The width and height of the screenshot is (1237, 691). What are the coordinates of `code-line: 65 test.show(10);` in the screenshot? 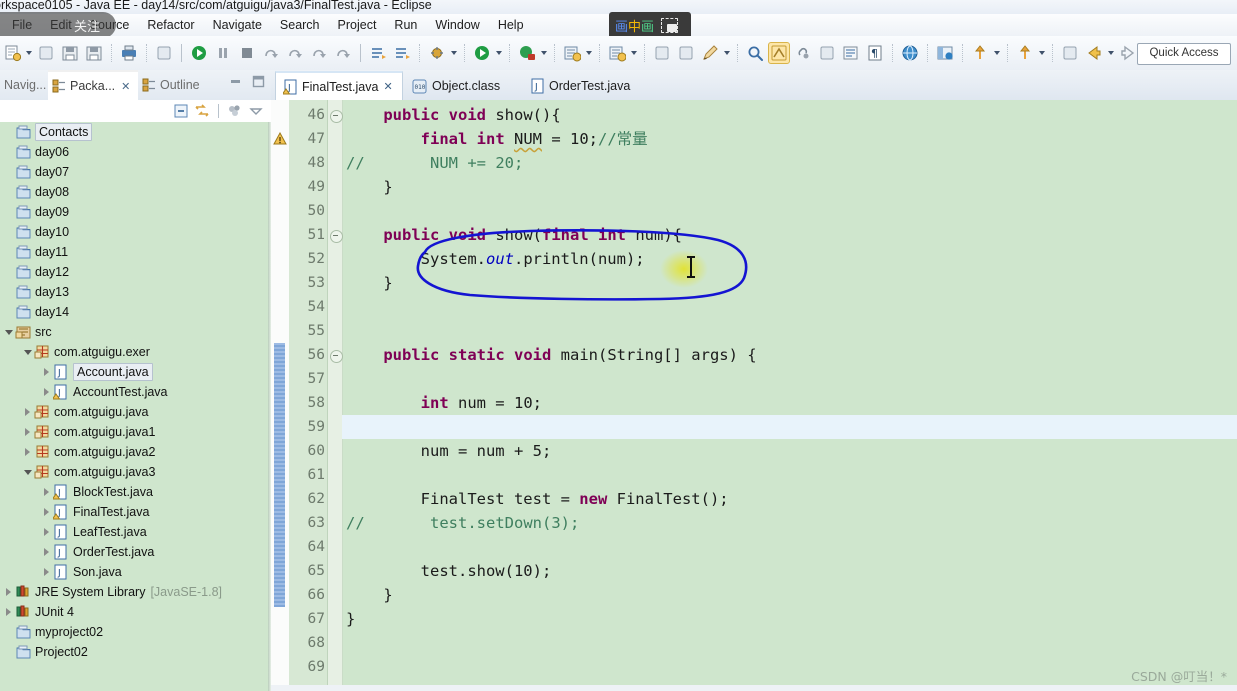 It's located at (754, 571).